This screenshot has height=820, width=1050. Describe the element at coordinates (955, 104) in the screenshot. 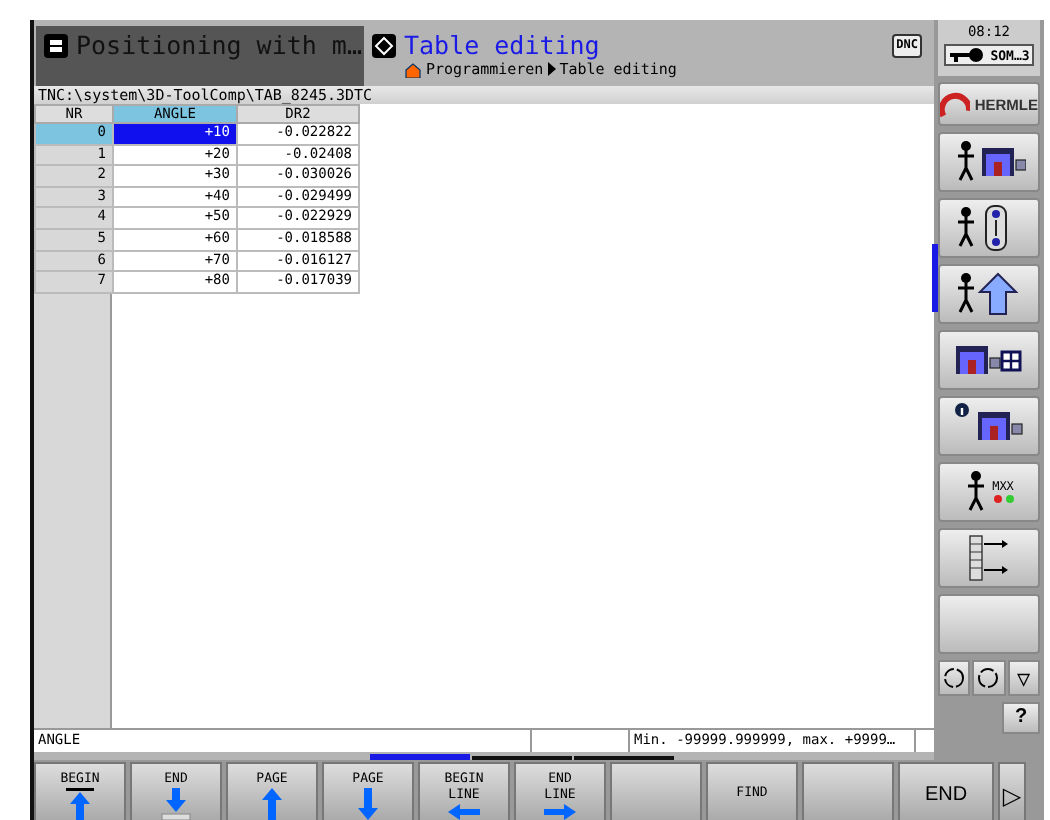

I see `ring-logo-icon` at that location.